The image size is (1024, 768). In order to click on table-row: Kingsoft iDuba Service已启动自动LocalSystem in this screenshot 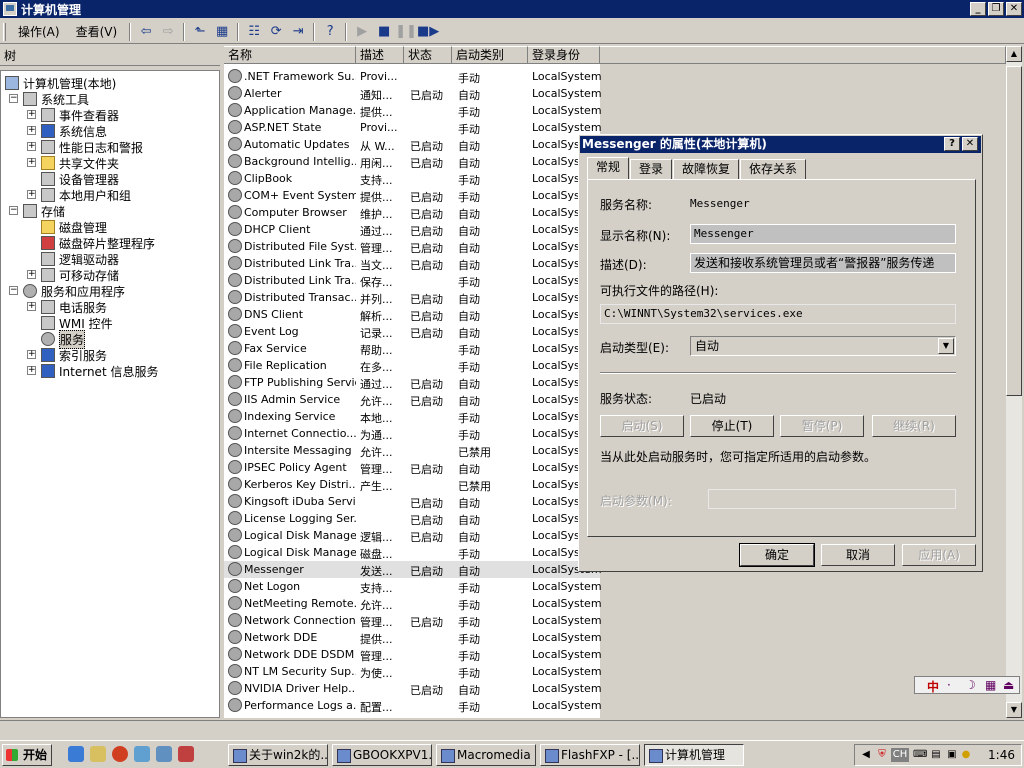, I will do `click(413, 501)`.